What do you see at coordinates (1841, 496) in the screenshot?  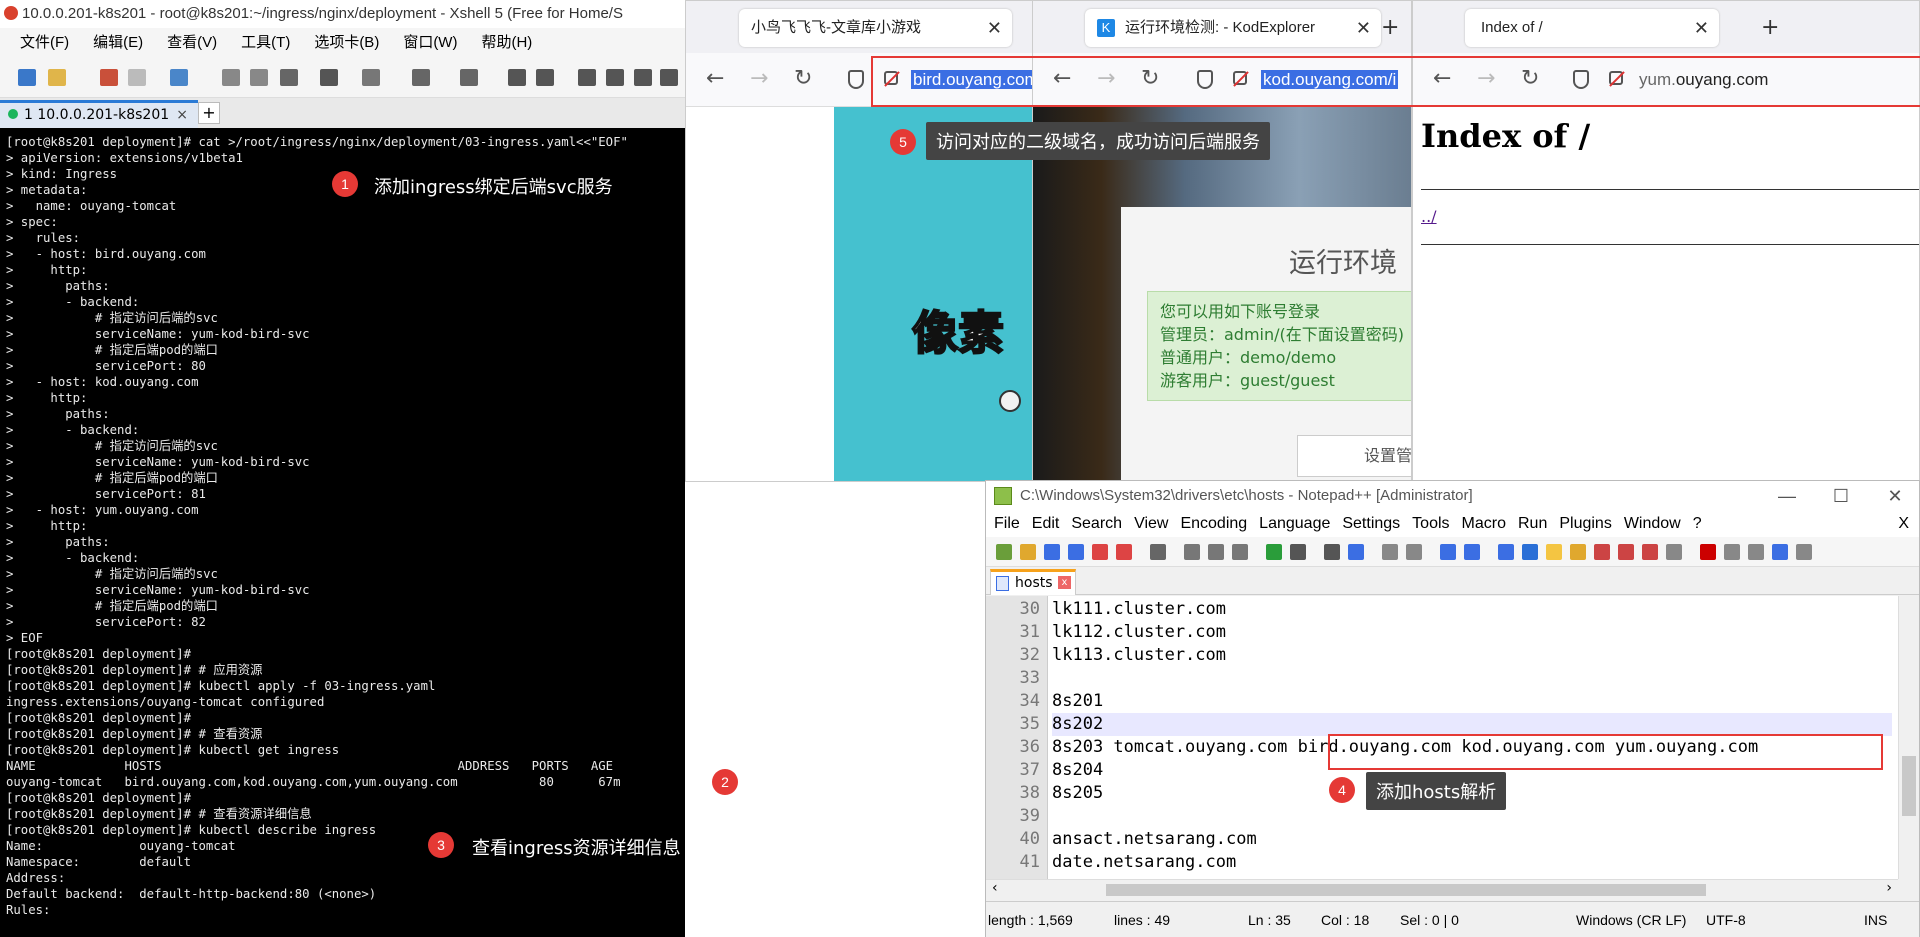 I see `maximize-icon: ☐` at bounding box center [1841, 496].